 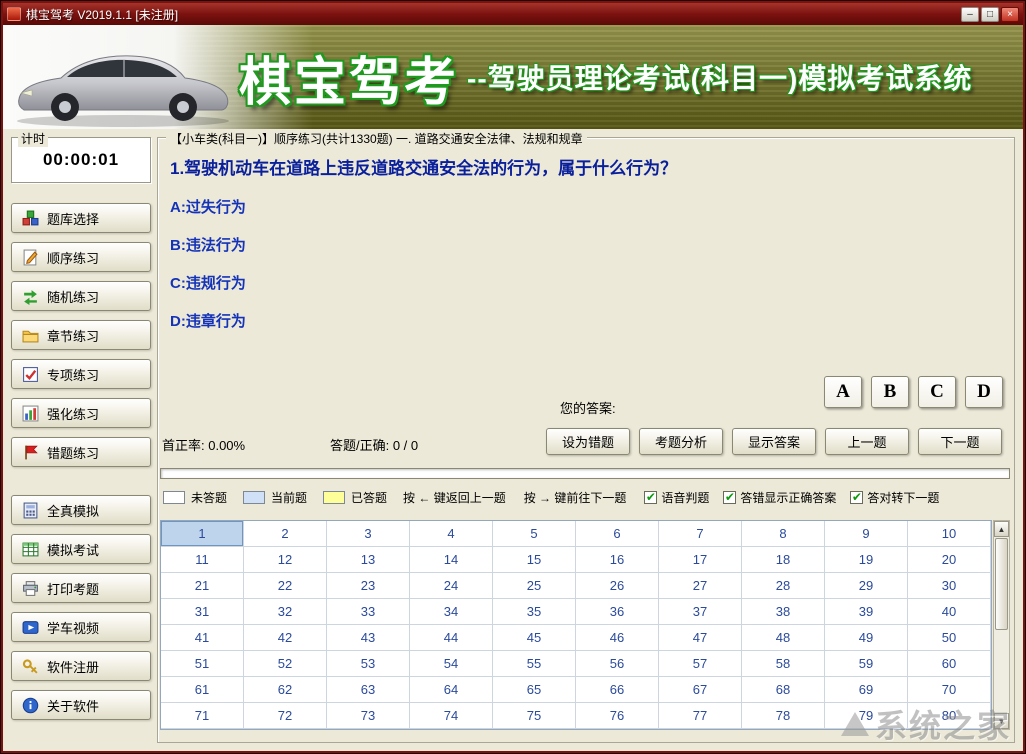 I want to click on question-cell-3: 3, so click(x=368, y=534).